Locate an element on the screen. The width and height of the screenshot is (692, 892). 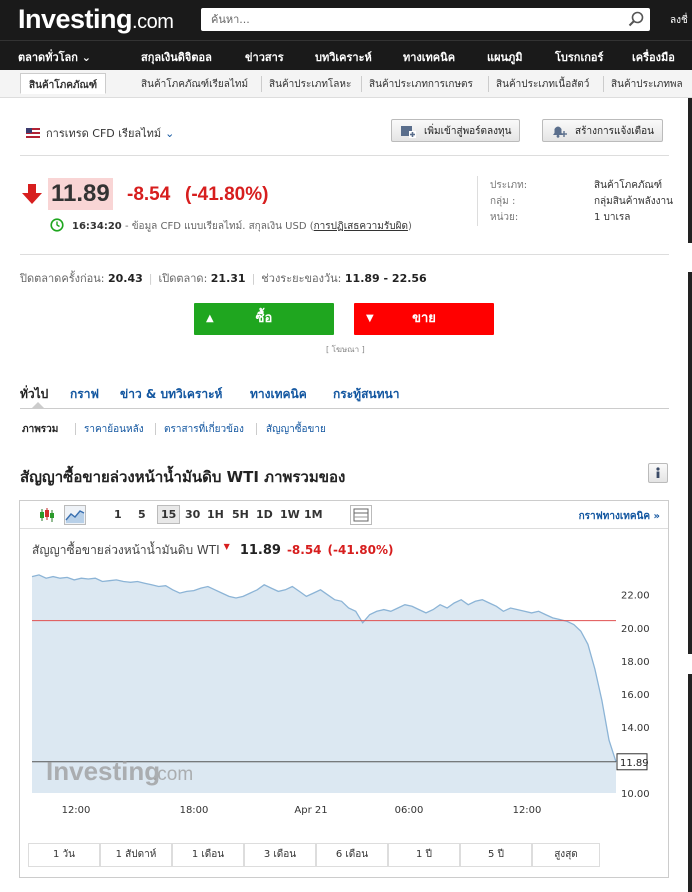
subnav-energy: สินค้าประเภทพล is located at coordinates (647, 84).